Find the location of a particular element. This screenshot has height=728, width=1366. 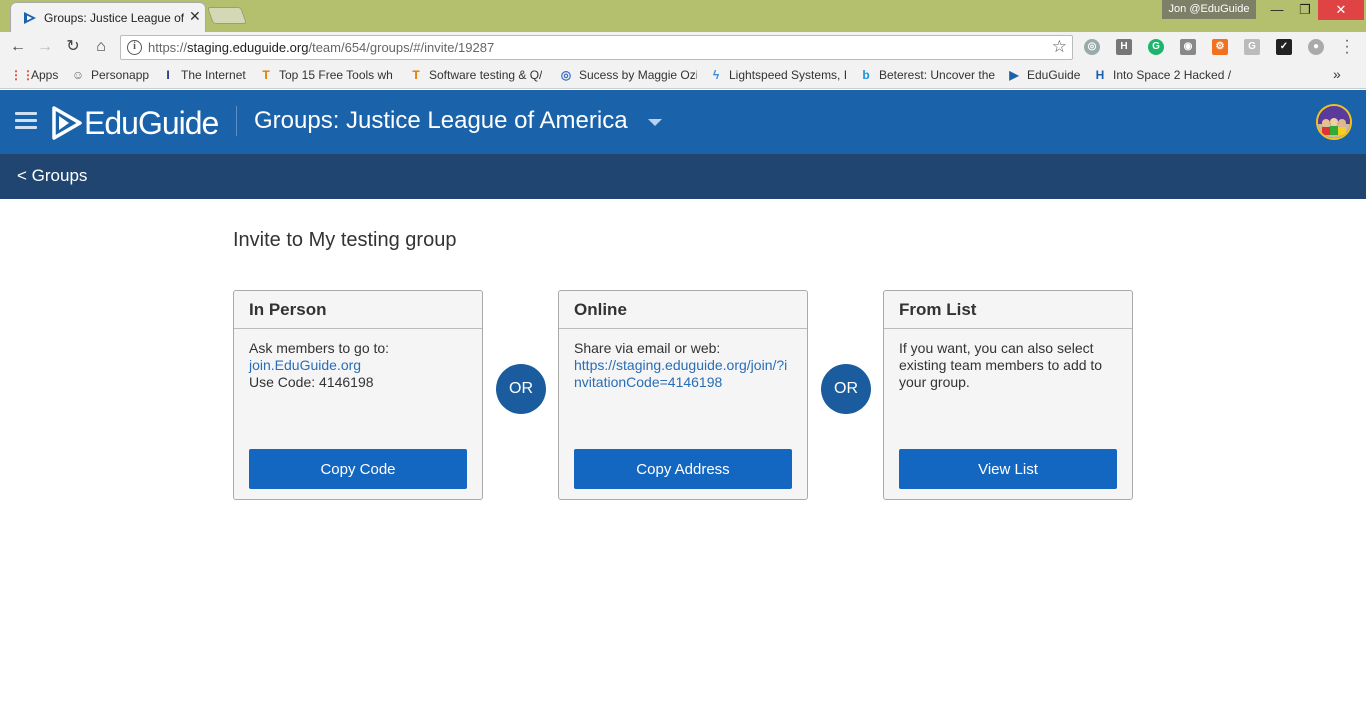

reload-icon: ↻ is located at coordinates (73, 47).